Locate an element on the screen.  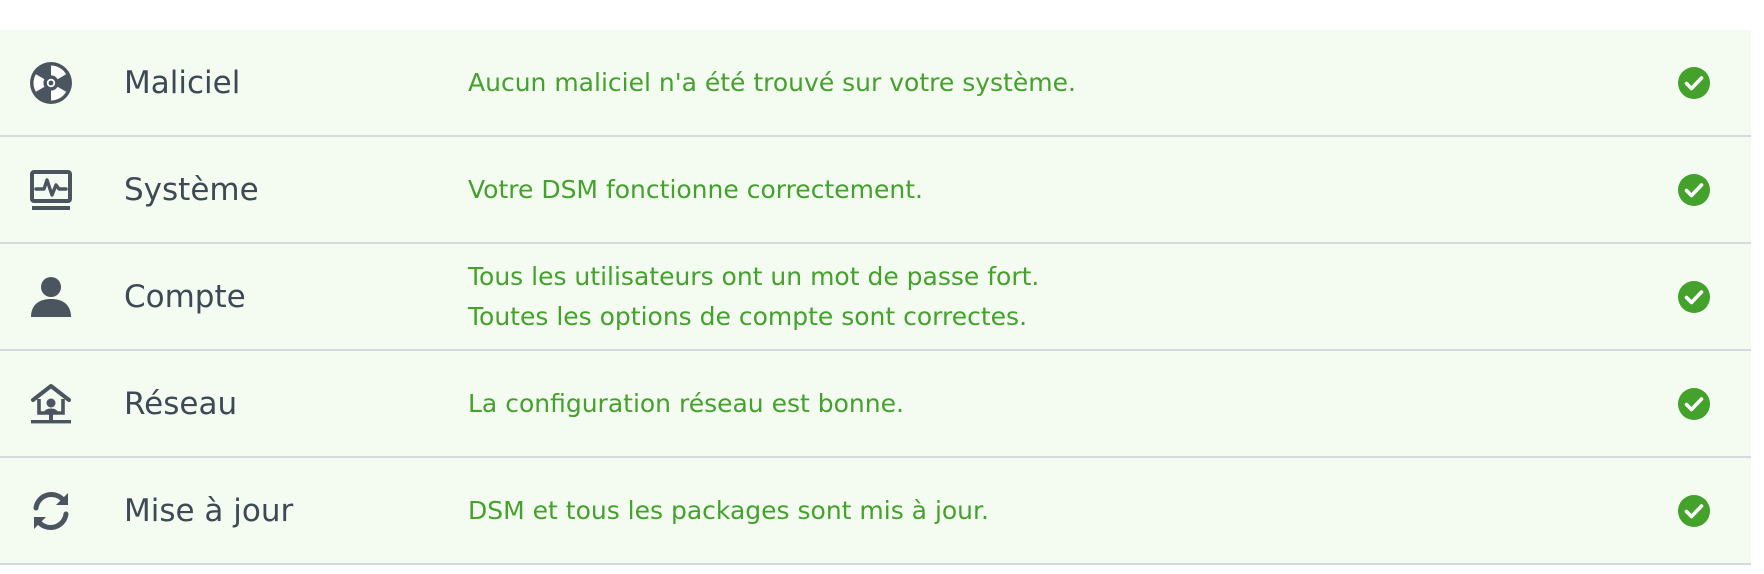
user-icon is located at coordinates (51, 297).